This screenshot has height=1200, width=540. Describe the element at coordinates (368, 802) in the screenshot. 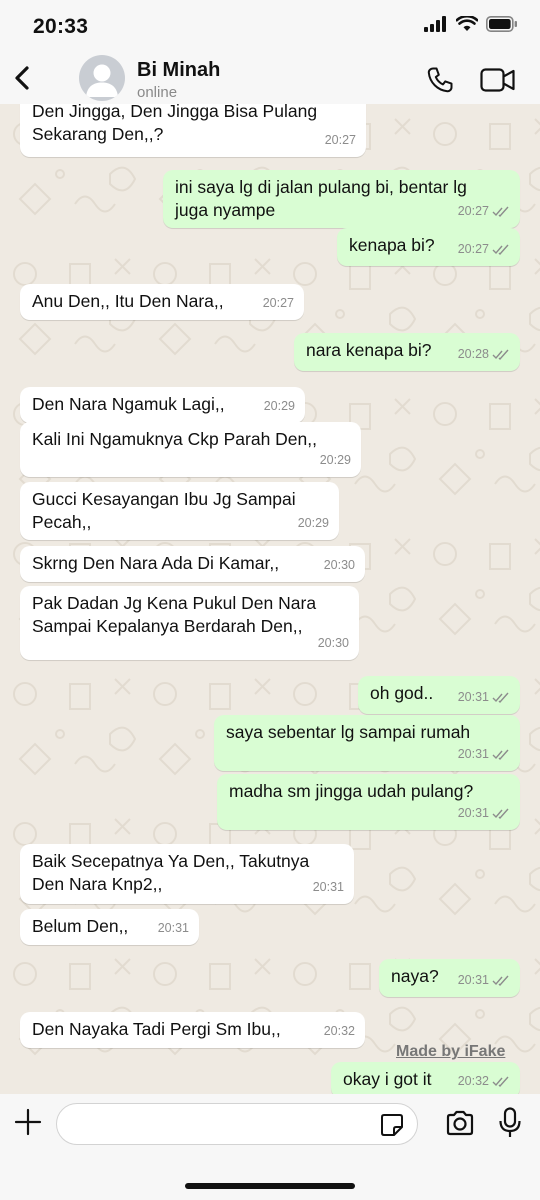

I see `message-outgoing: madha sm jingga udah pulang? 20:31` at that location.